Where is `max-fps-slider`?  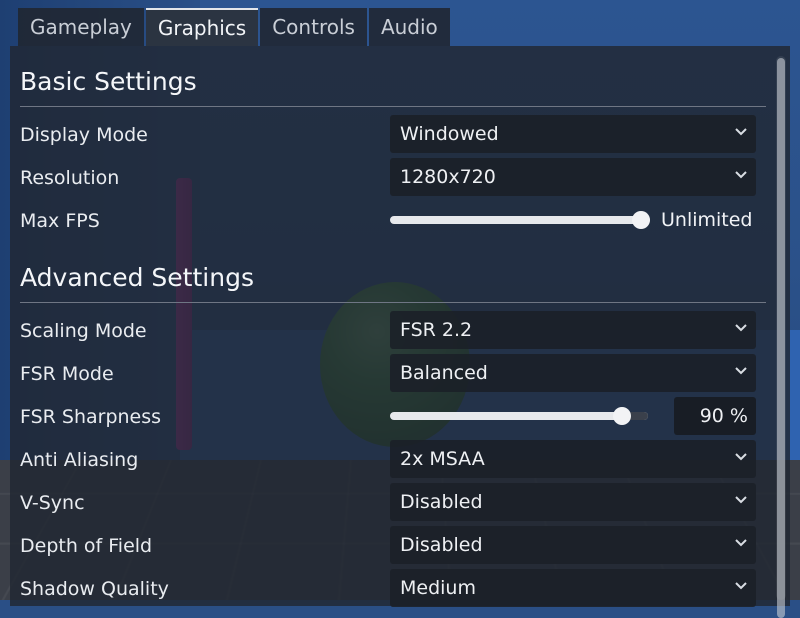
max-fps-slider is located at coordinates (520, 220).